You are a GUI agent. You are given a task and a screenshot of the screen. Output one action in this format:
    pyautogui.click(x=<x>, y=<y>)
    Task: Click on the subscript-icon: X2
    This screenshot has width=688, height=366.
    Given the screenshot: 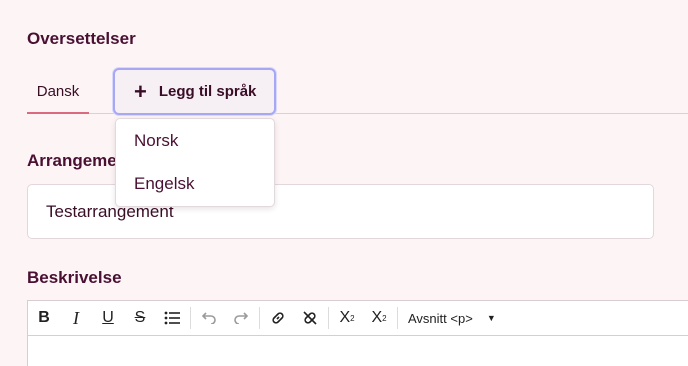 What is the action you would take?
    pyautogui.click(x=347, y=318)
    